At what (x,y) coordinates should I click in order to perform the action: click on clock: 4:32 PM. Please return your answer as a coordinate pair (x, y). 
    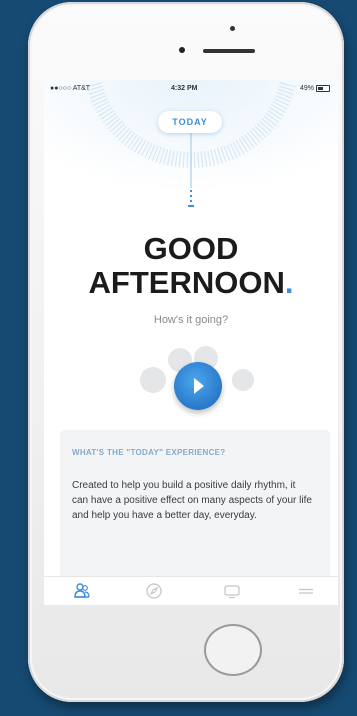
    Looking at the image, I should click on (184, 88).